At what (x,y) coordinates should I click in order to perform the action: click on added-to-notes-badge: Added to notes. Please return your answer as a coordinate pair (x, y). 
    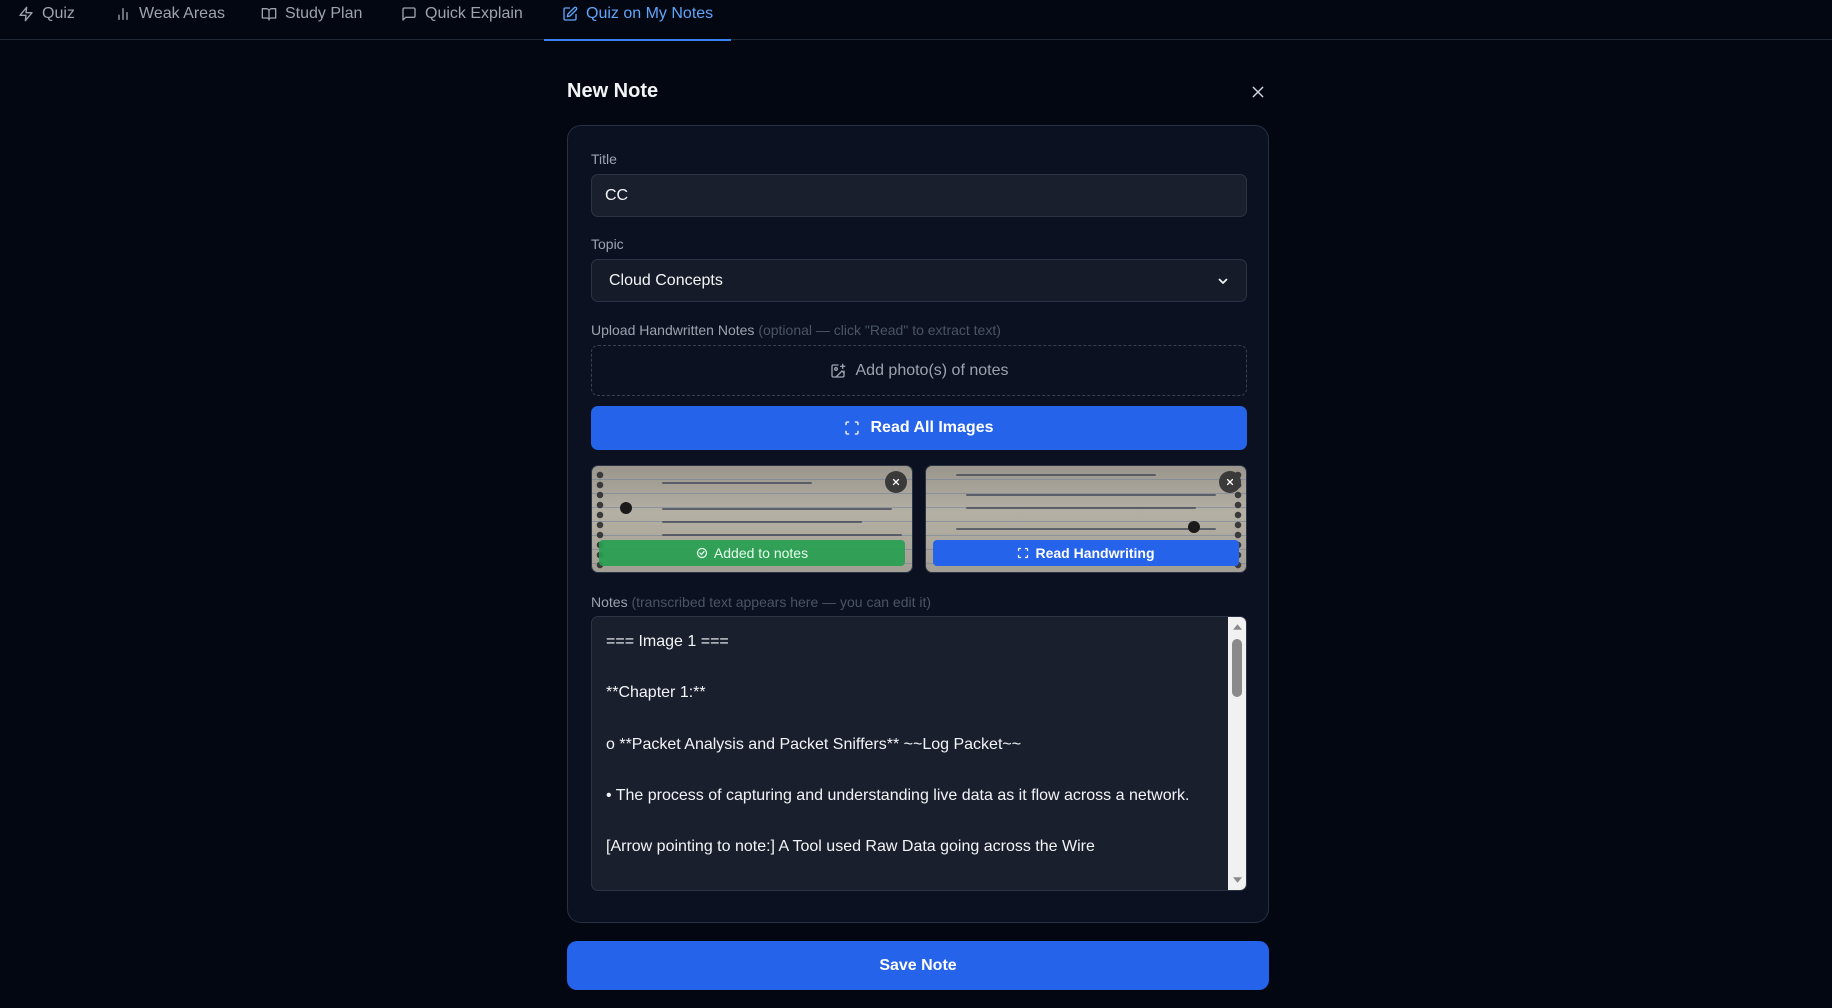
    Looking at the image, I should click on (752, 553).